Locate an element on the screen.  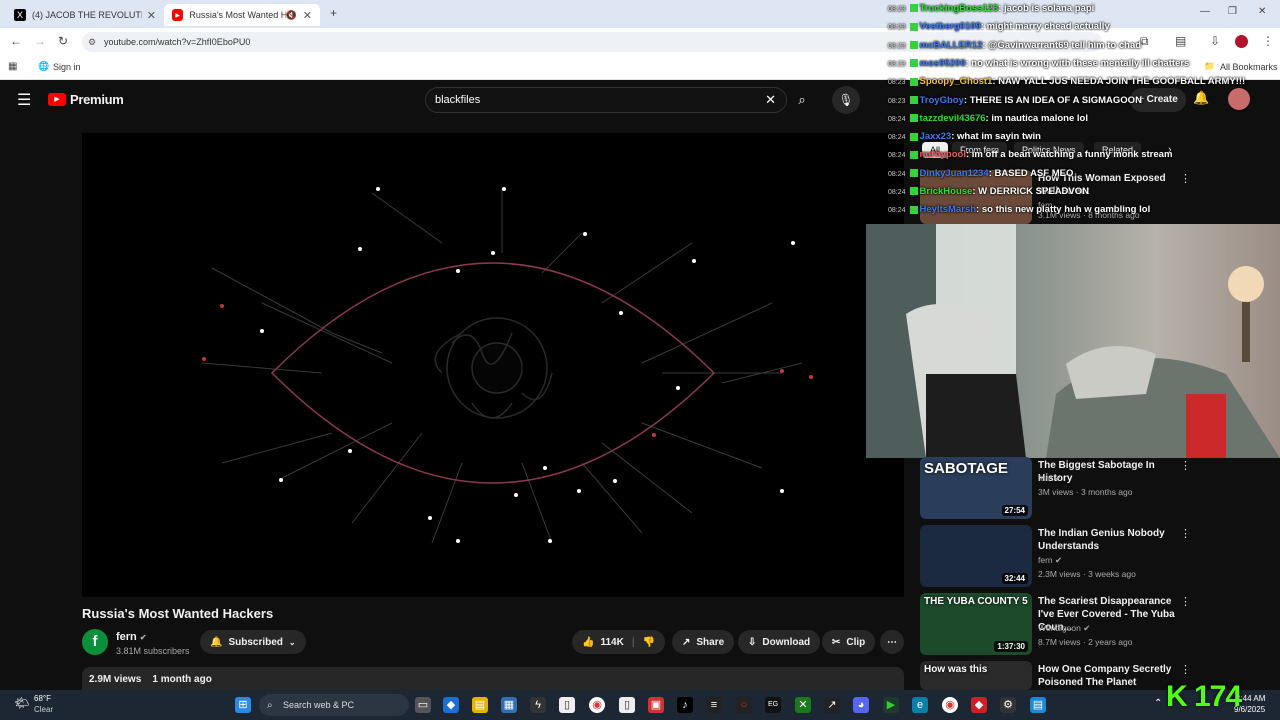
youtube-logo: ▶ Premium is located at coordinates (86, 99).